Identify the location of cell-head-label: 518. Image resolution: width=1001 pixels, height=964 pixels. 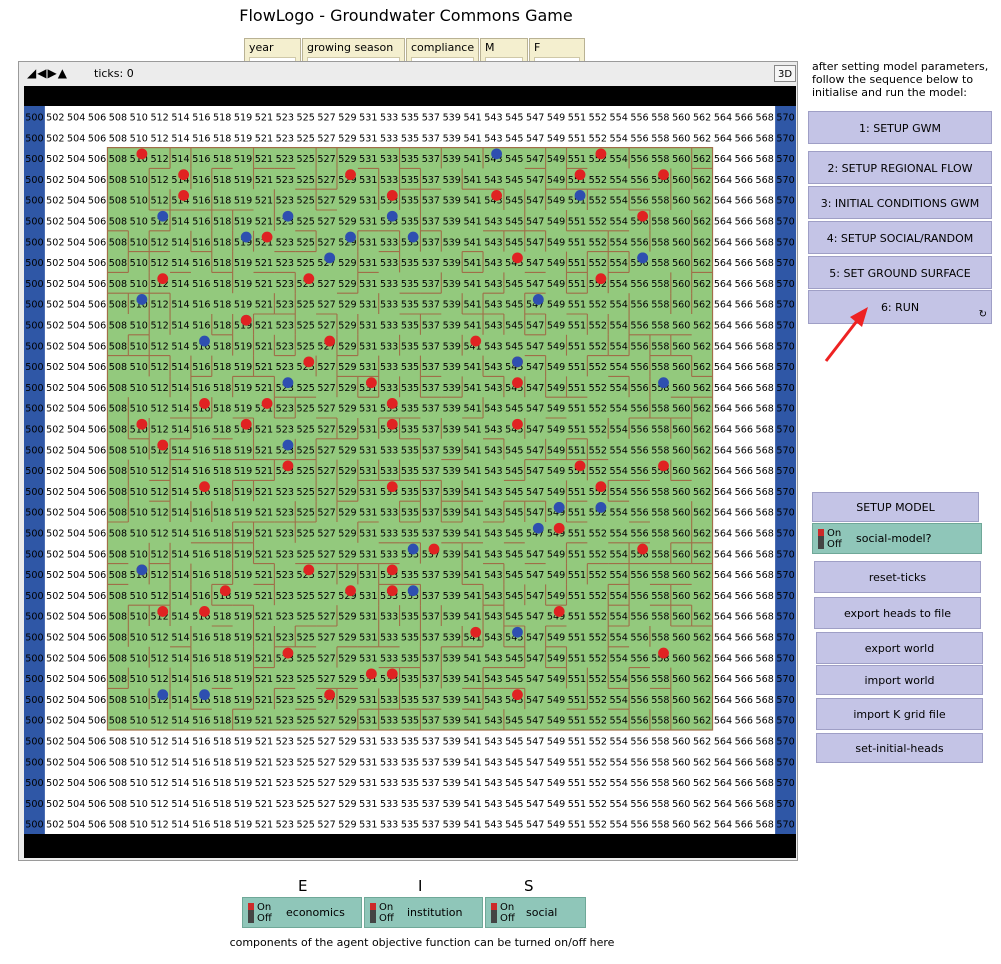
(222, 679).